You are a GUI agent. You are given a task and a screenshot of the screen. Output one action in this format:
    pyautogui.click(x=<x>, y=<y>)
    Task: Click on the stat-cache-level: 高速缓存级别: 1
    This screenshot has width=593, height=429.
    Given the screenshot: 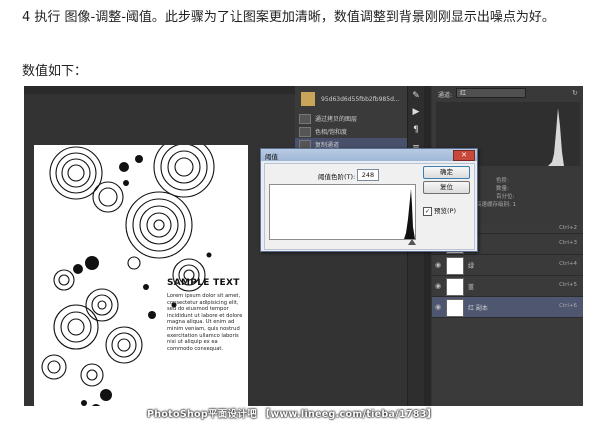 What is the action you would take?
    pyautogui.click(x=496, y=205)
    